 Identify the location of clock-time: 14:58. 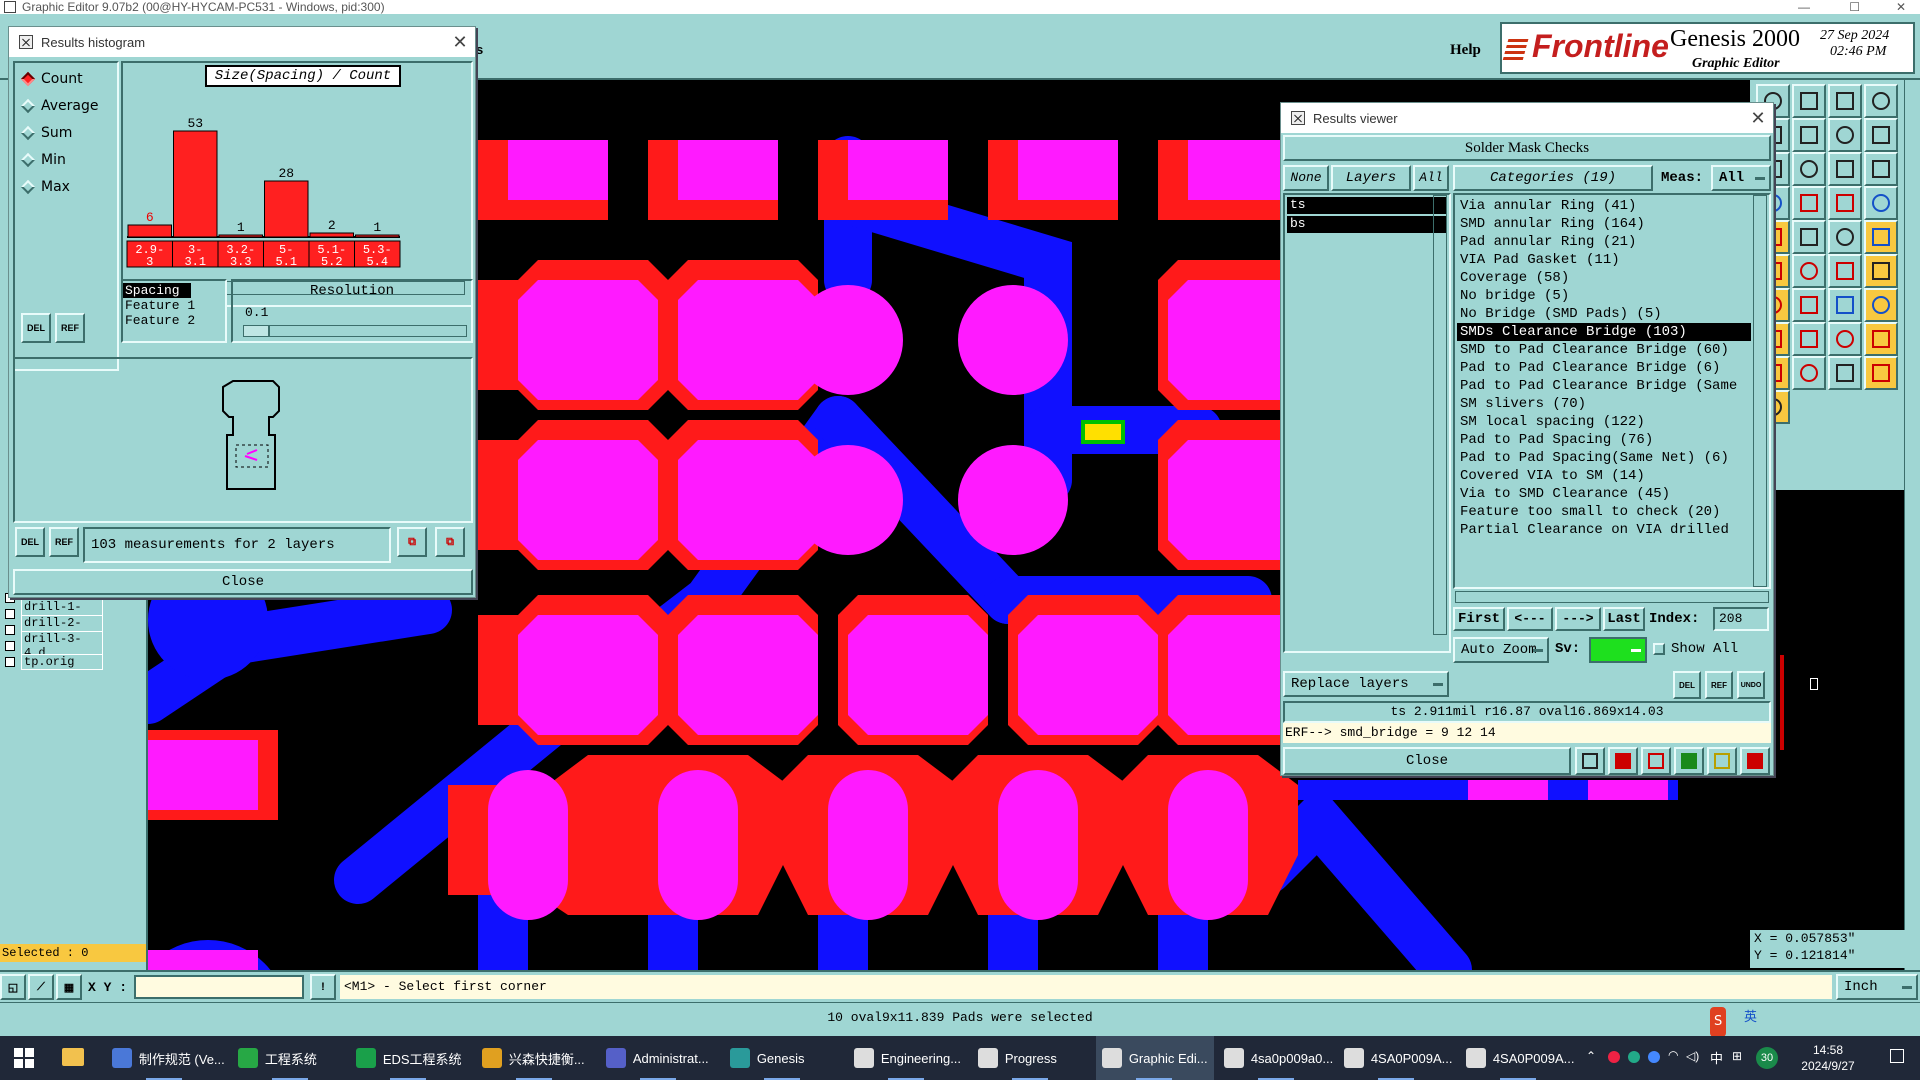
(1828, 1050).